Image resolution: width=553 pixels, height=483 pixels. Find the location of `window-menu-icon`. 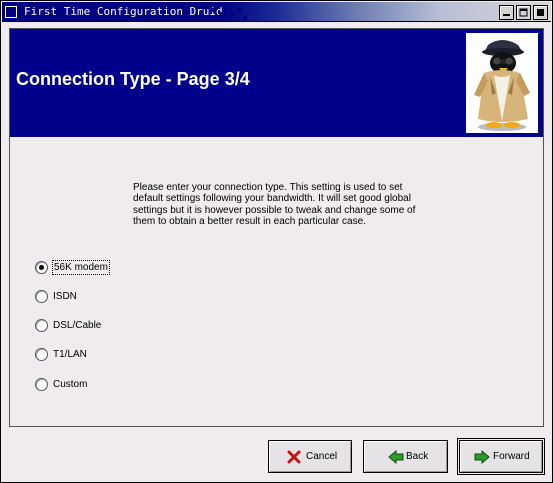

window-menu-icon is located at coordinates (11, 12).